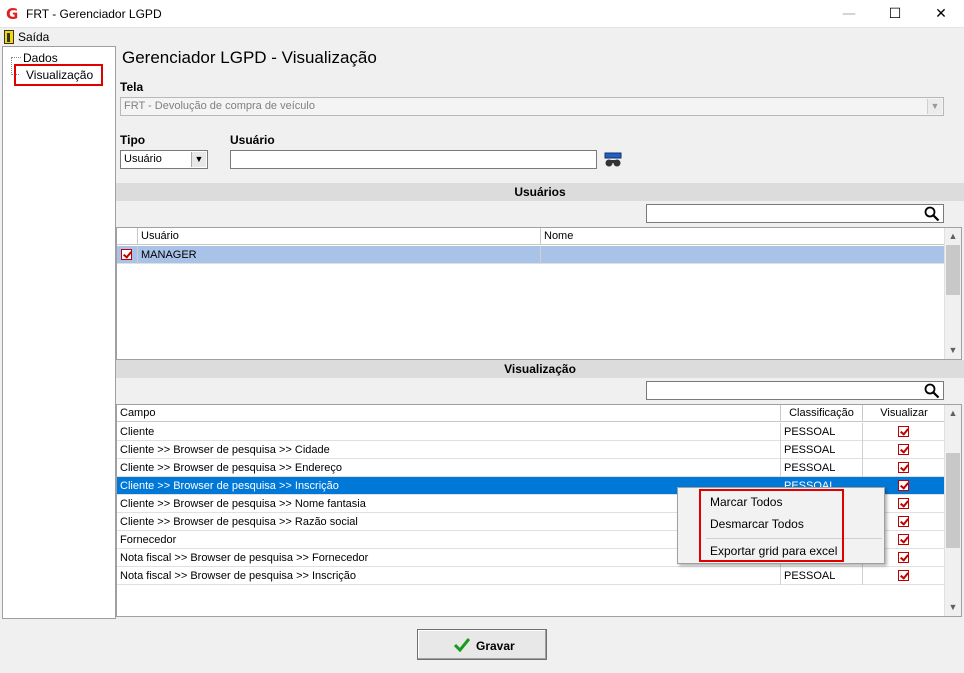 The height and width of the screenshot is (673, 964). I want to click on tela-label: Tela, so click(132, 87).